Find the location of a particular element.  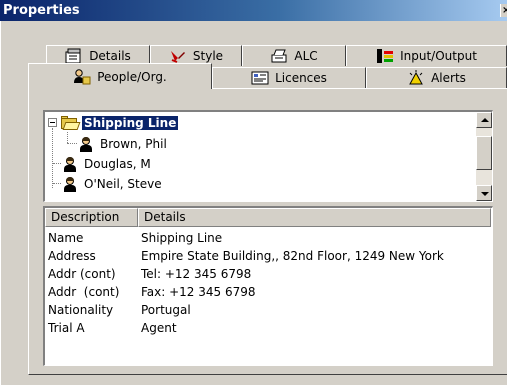

tree-item: Brown, Phil is located at coordinates (123, 143).